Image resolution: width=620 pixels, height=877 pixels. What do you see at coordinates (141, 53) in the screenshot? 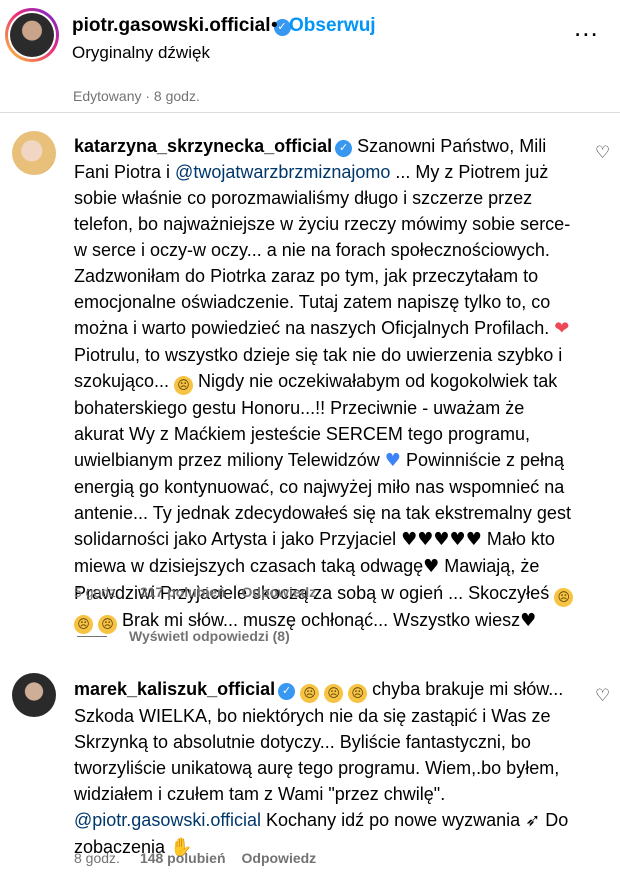
I see `audio-subtitle: Oryginalny dźwięk` at bounding box center [141, 53].